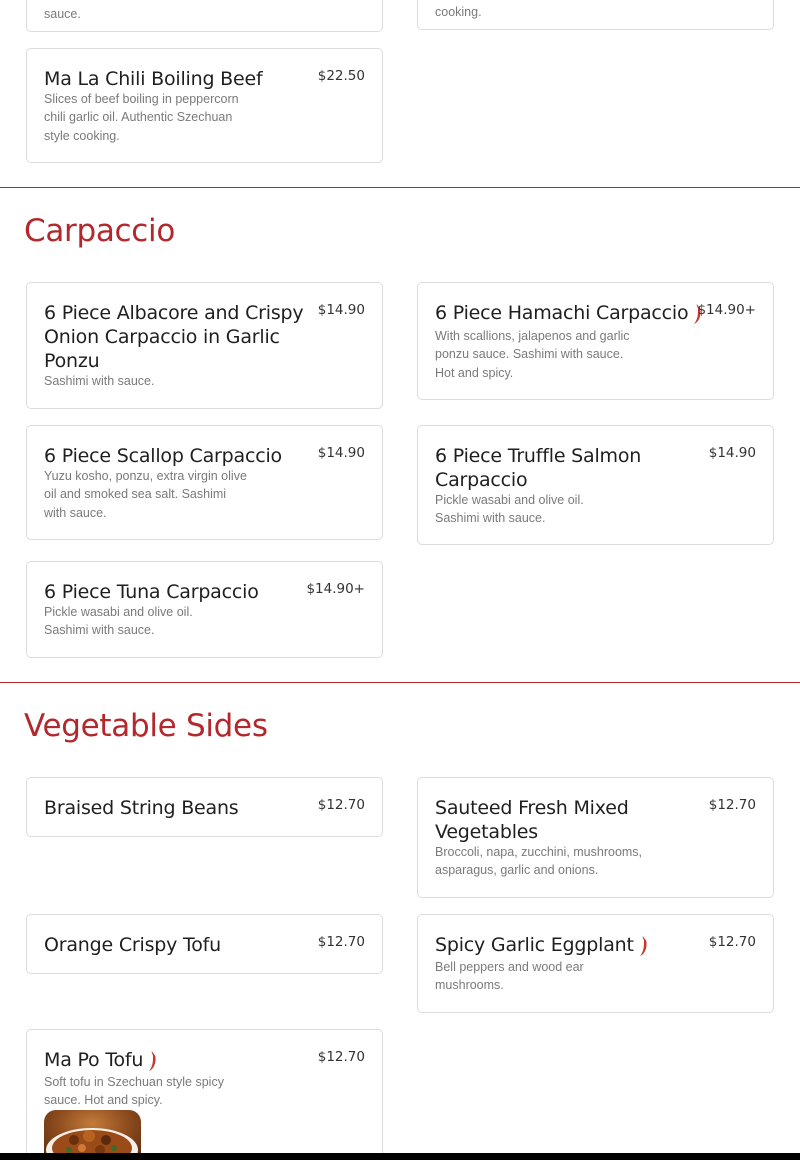 The height and width of the screenshot is (1160, 800). I want to click on item-name: Sauteed Fresh Mixed Vegetables, so click(532, 820).